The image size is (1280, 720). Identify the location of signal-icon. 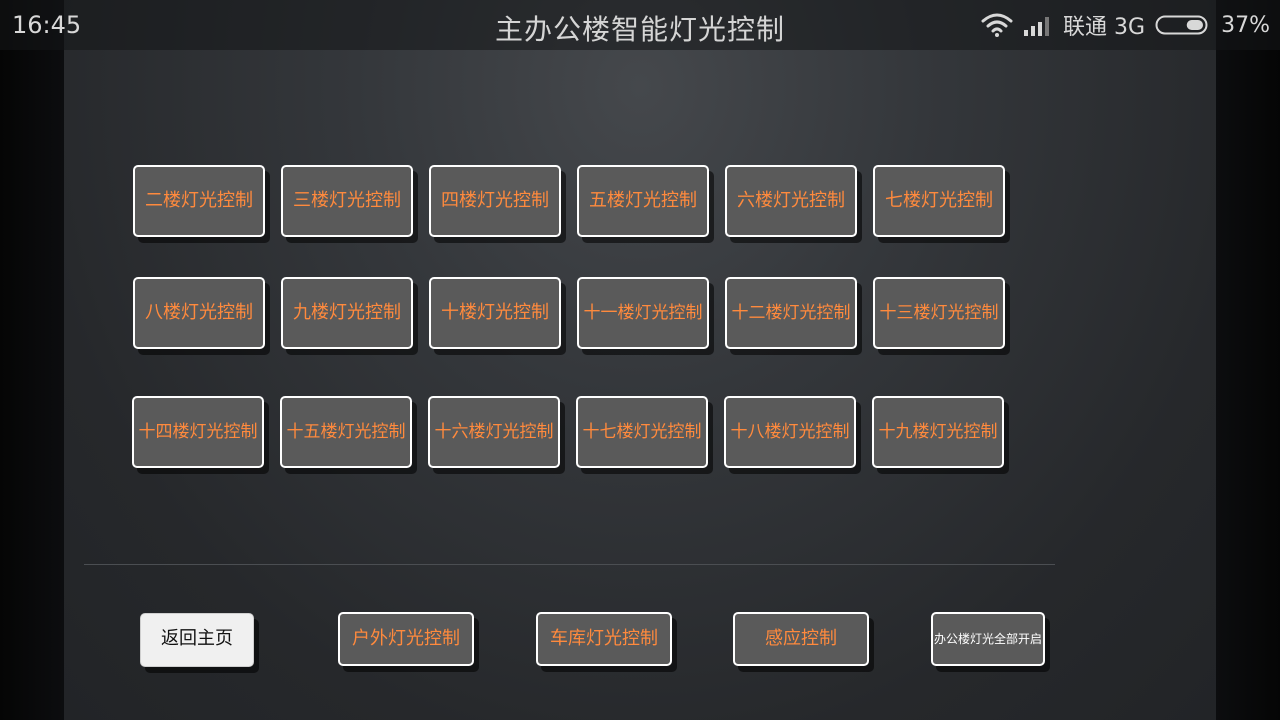
(1037, 26).